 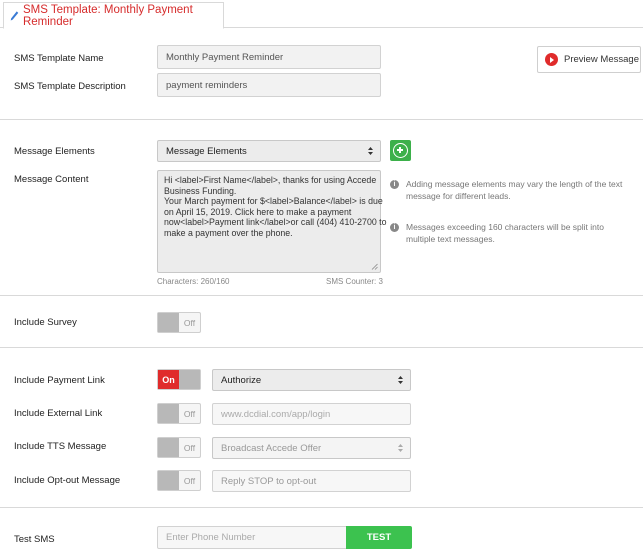 What do you see at coordinates (269, 151) in the screenshot?
I see `message-elements-select: Message Elements` at bounding box center [269, 151].